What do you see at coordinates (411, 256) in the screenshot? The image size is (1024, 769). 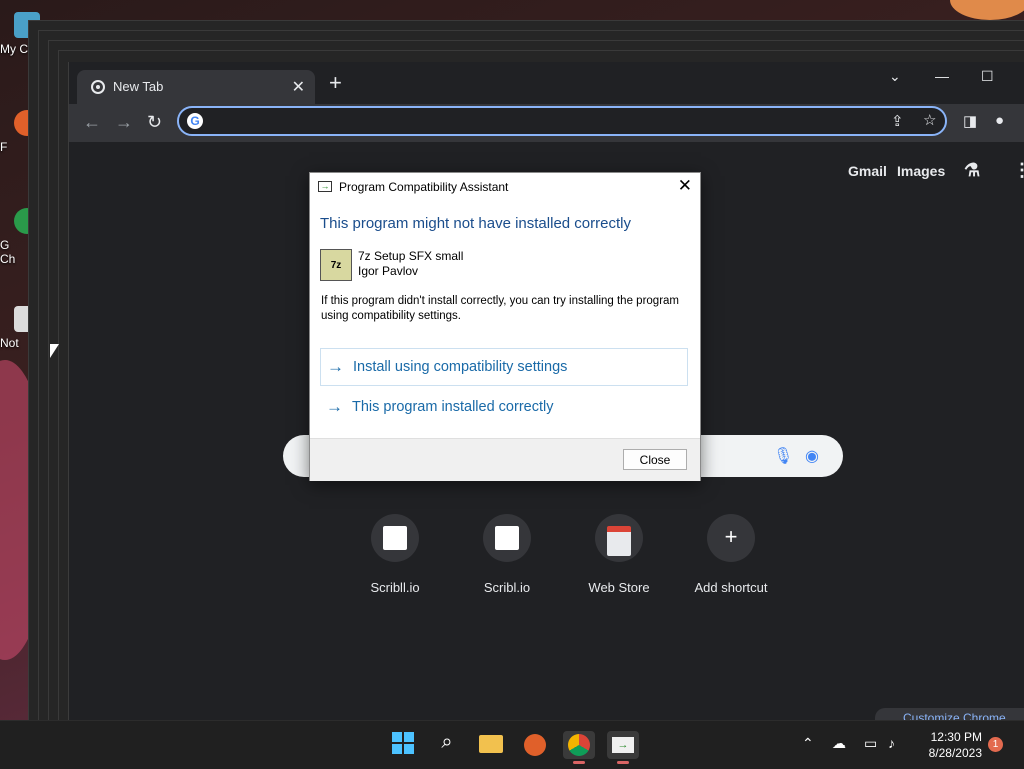 I see `program-name: 7z Setup SFX small` at bounding box center [411, 256].